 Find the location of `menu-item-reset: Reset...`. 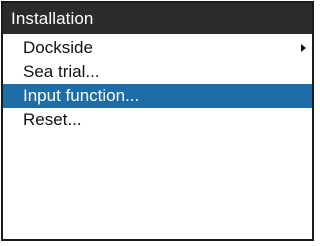

menu-item-reset: Reset... is located at coordinates (157, 120).